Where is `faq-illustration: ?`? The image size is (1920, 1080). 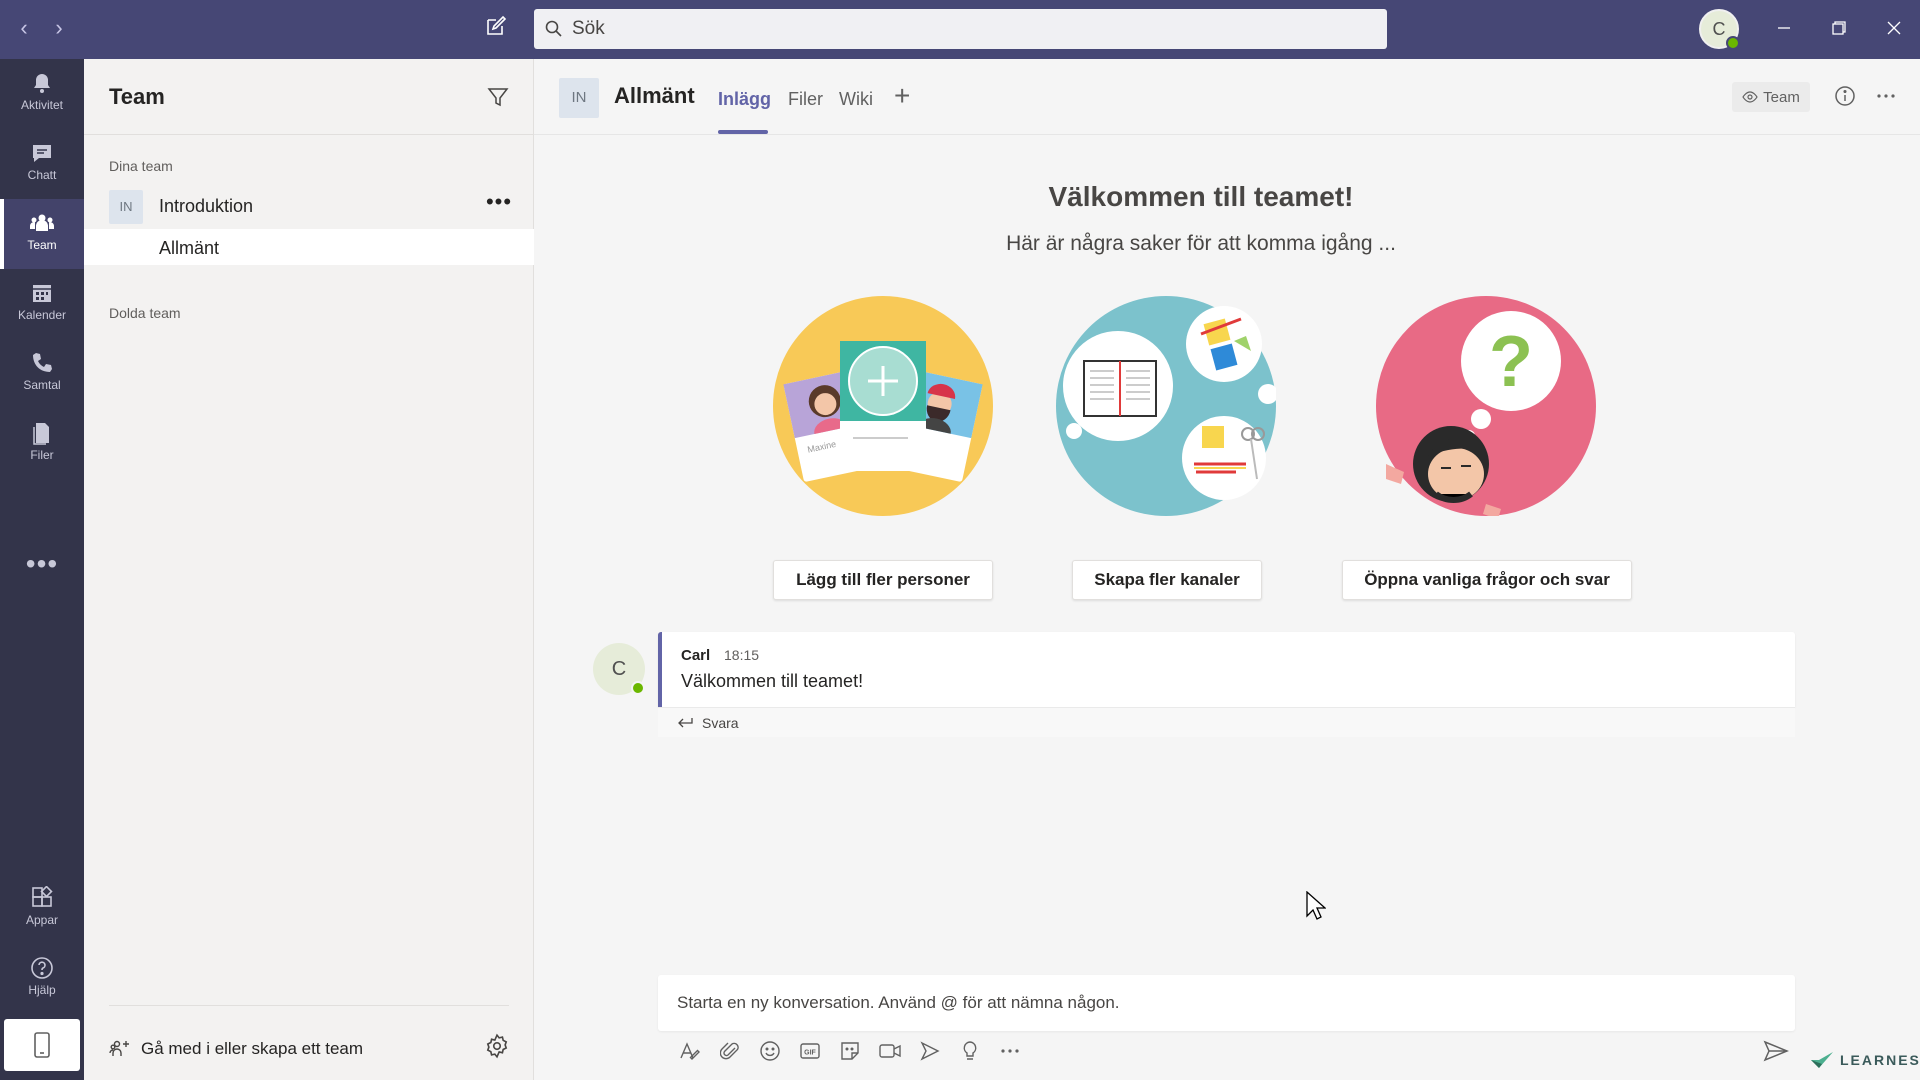
faq-illustration: ? is located at coordinates (1486, 406).